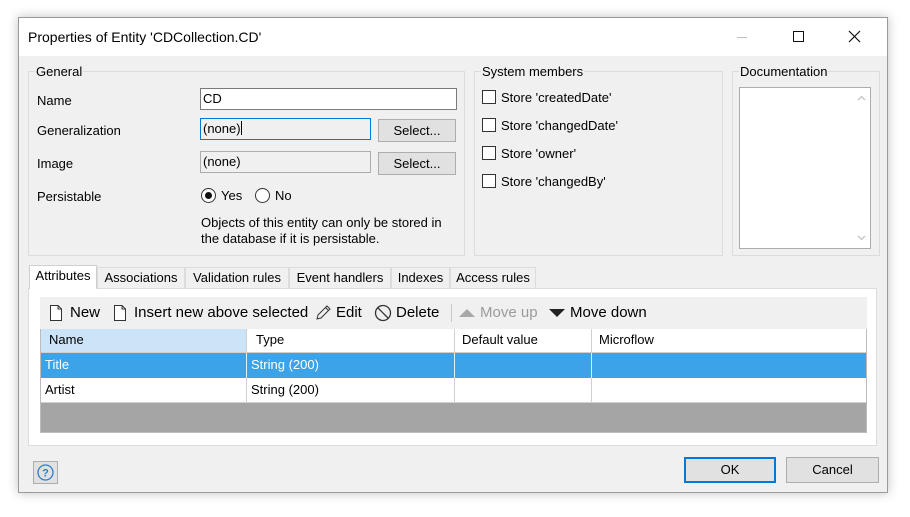 The image size is (910, 517). I want to click on delete-label: Delete, so click(418, 312).